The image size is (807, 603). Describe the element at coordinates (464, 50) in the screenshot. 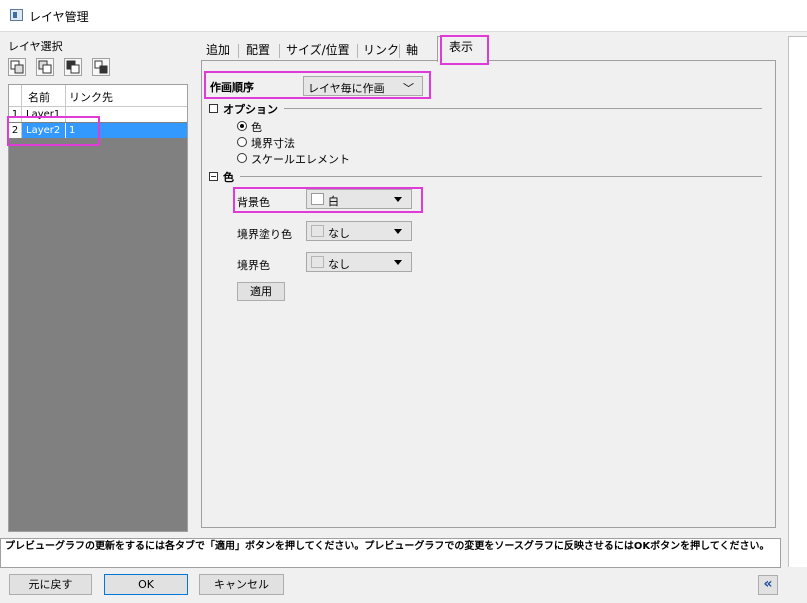

I see `highlight-display-tab` at that location.